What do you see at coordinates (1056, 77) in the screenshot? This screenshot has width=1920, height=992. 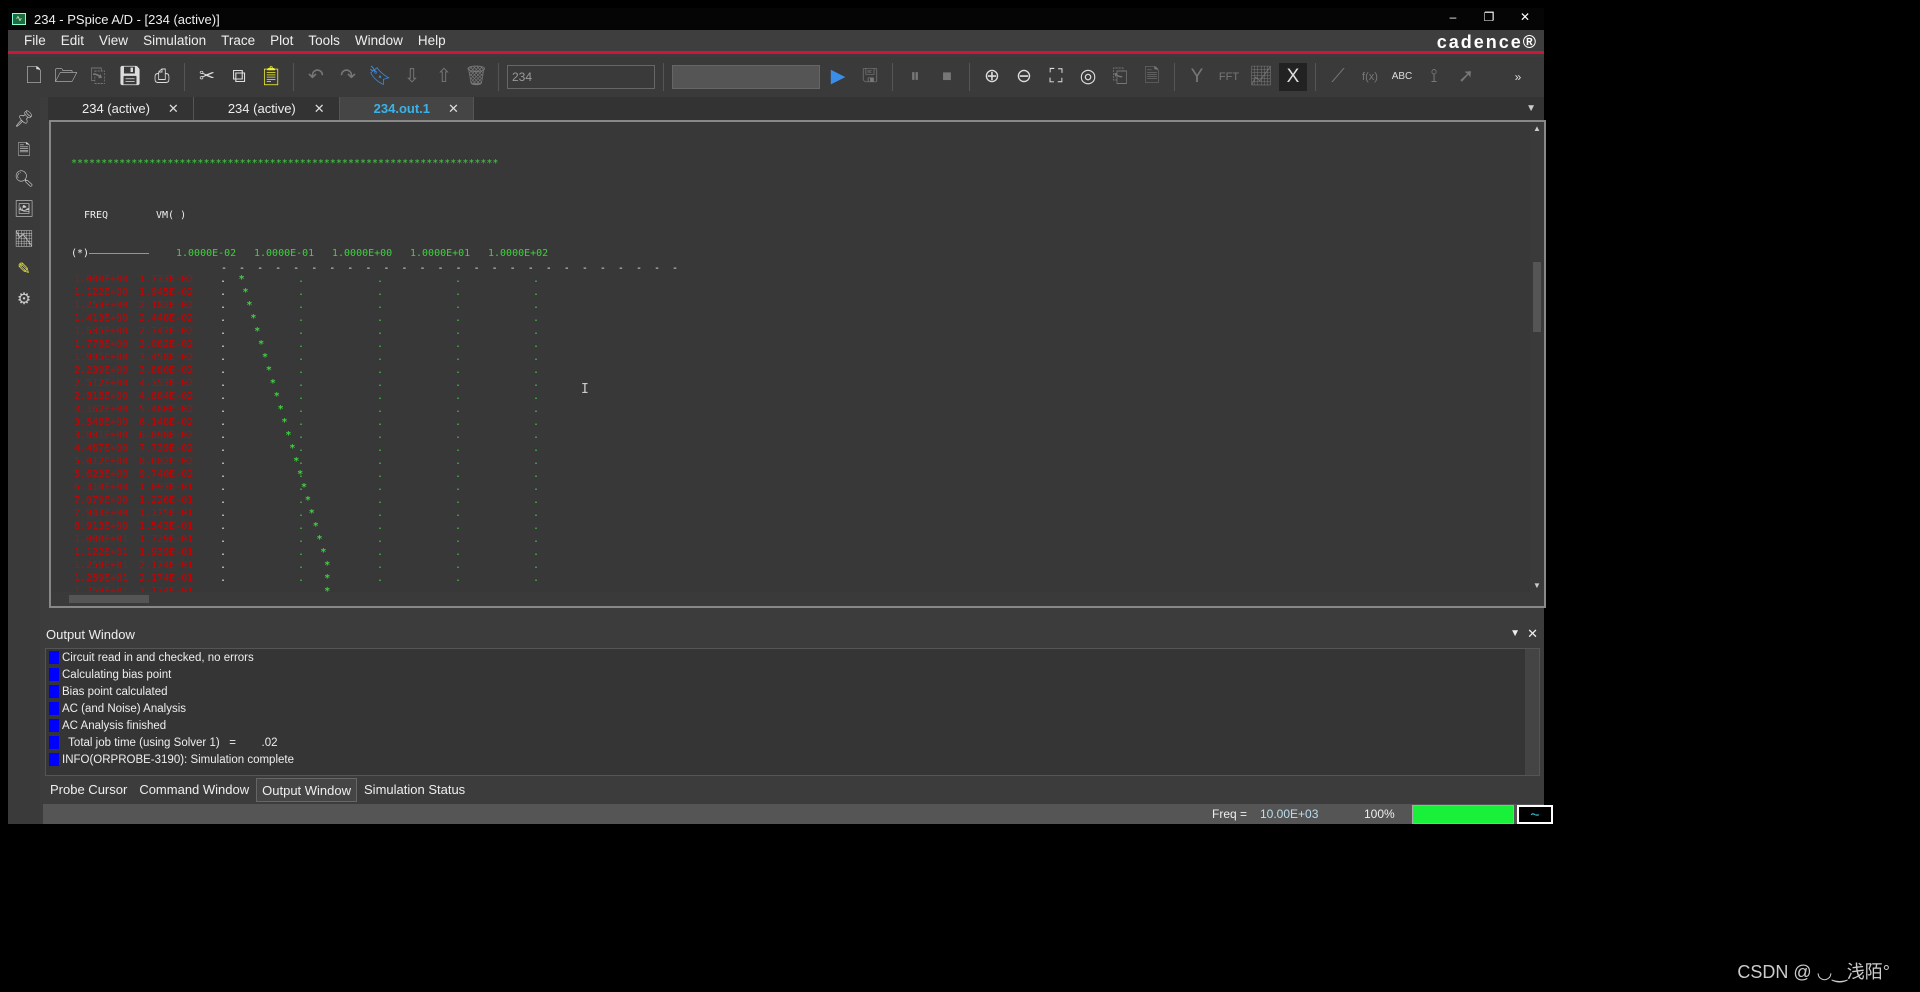 I see `zoom-area-icon: ⛶` at bounding box center [1056, 77].